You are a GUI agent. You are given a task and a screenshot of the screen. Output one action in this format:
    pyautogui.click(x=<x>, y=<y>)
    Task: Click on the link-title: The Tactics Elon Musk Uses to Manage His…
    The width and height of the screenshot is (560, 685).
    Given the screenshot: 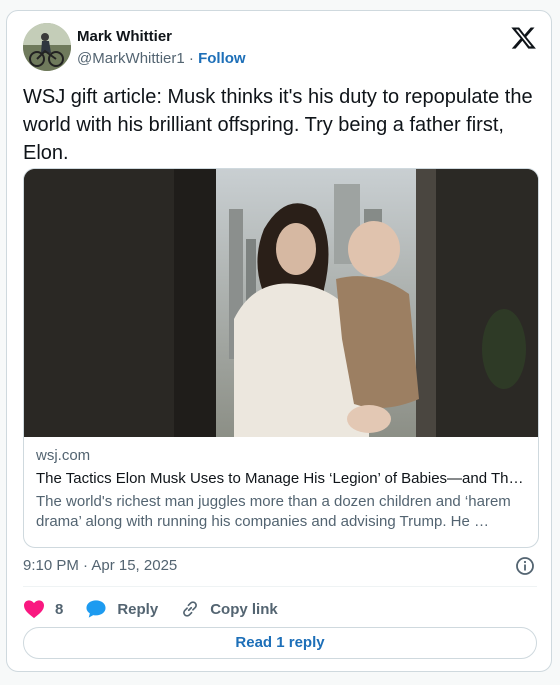 What is the action you would take?
    pyautogui.click(x=280, y=478)
    